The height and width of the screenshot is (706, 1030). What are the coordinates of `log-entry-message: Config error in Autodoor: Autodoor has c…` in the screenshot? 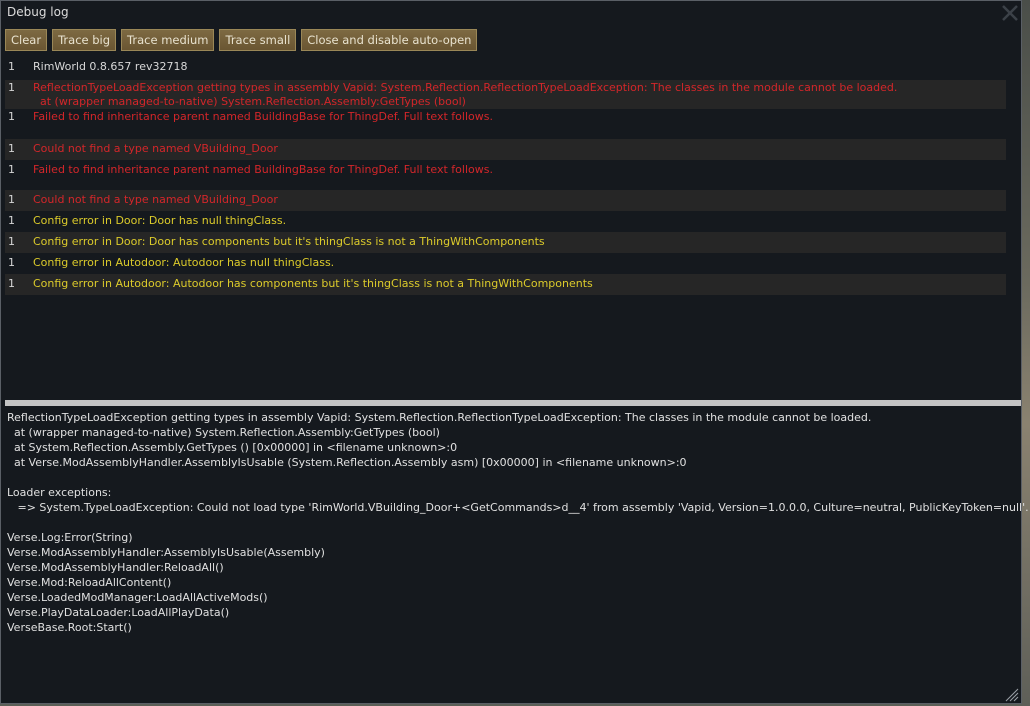 It's located at (313, 283).